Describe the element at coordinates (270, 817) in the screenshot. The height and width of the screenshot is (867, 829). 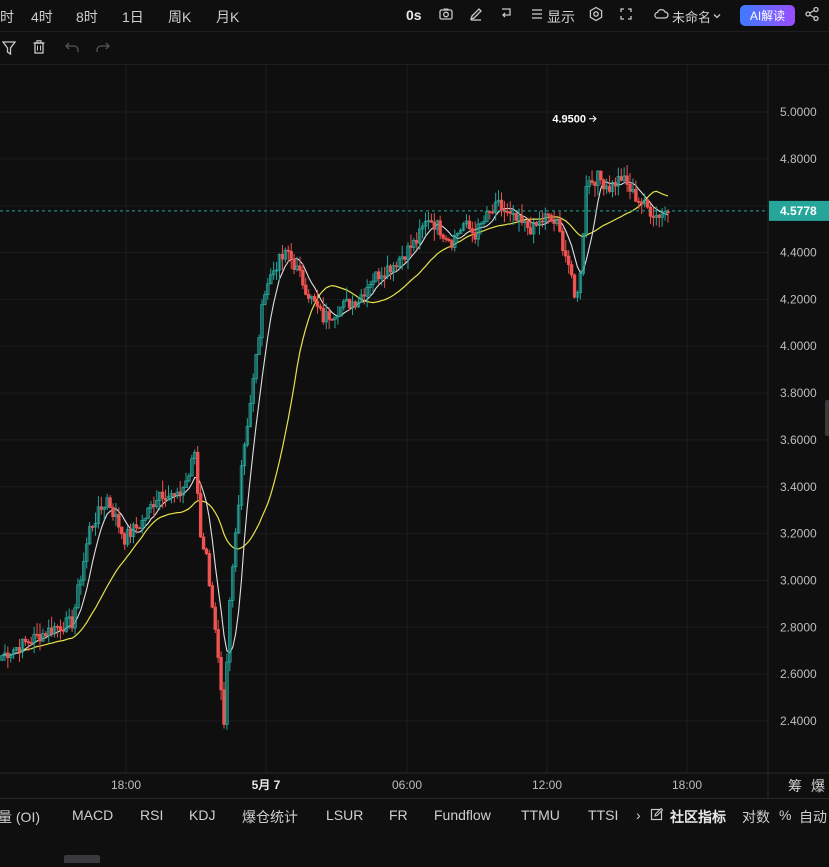
I see `tab-liquidation-stats: 爆仓统计` at that location.